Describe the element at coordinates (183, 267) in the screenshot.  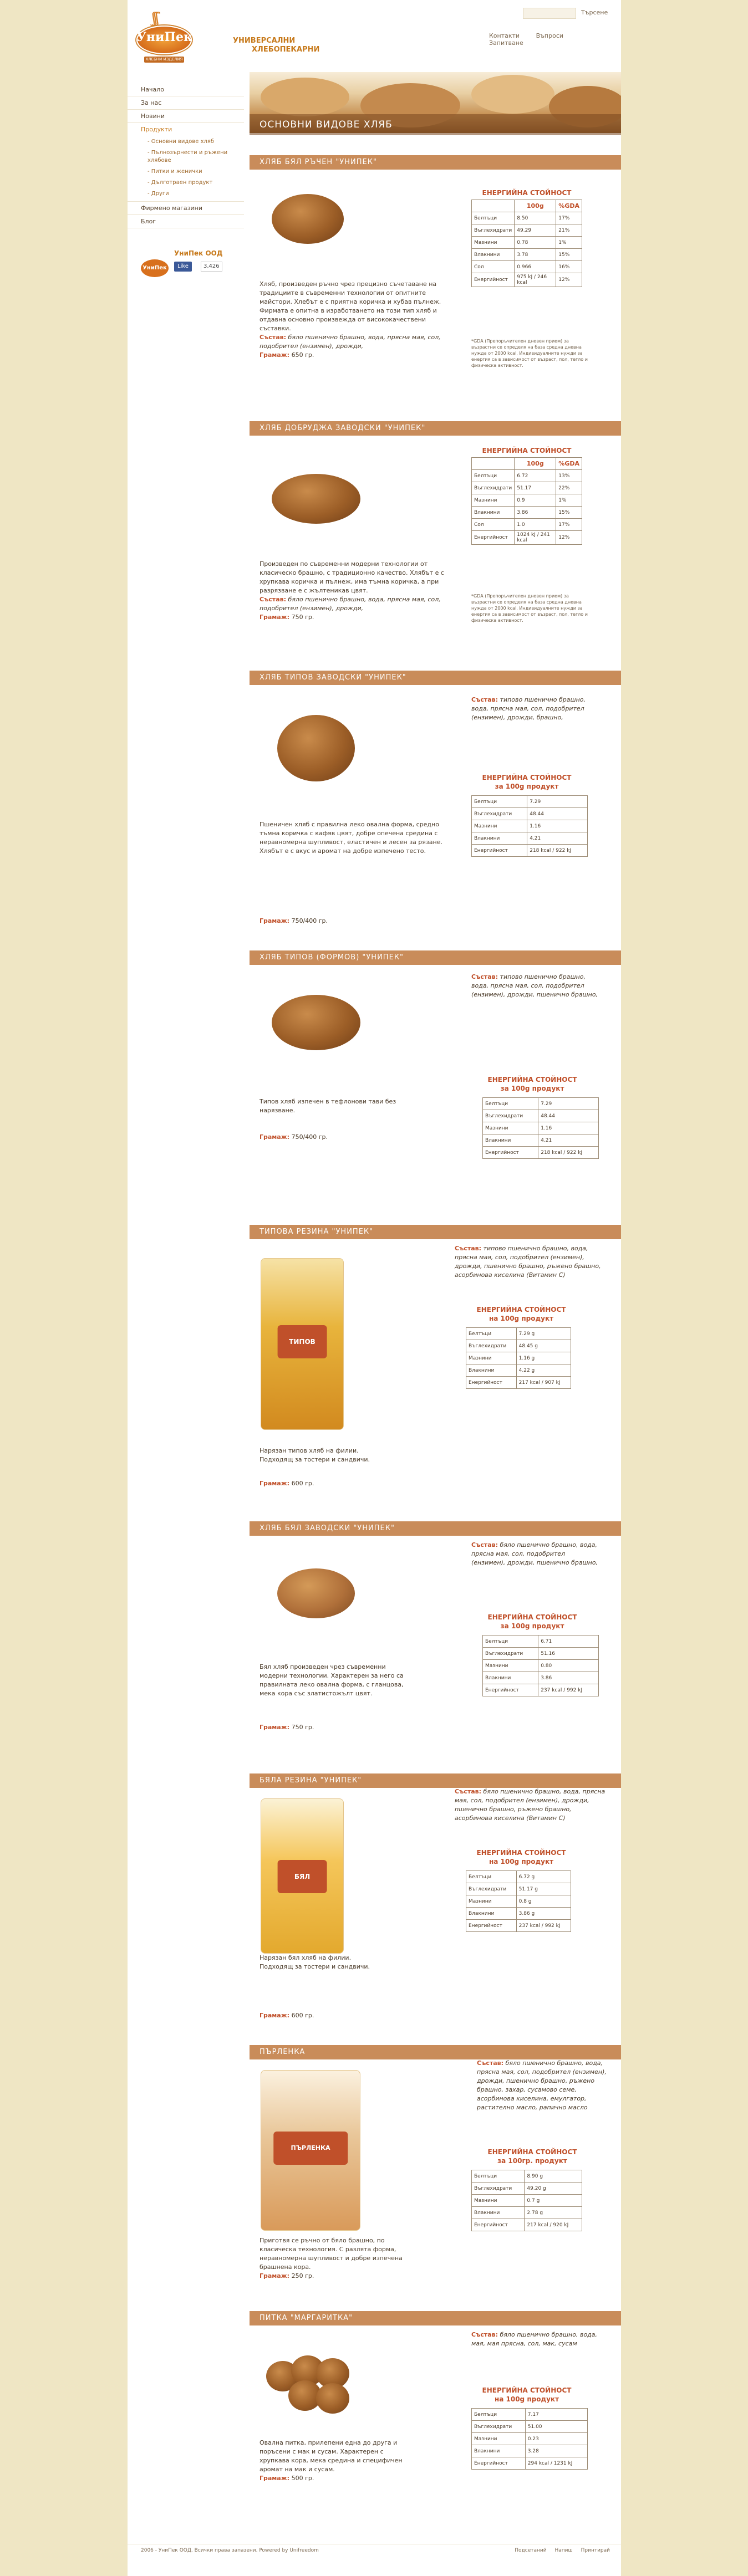
I see `facebook-like-button: Like` at that location.